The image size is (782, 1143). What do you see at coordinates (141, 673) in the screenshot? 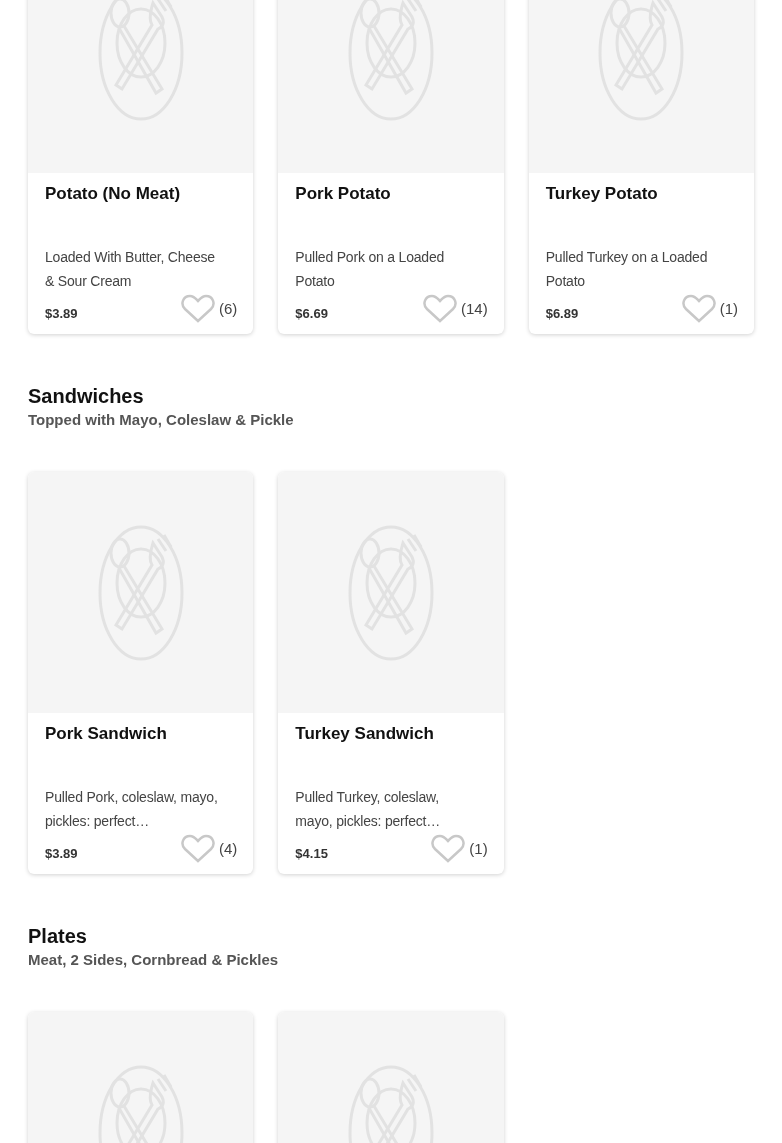
I see `product-card: Pork Sandwich Pulled Pork, coleslaw, mayo, pickles: perfect… $3.89 (4)` at bounding box center [141, 673].